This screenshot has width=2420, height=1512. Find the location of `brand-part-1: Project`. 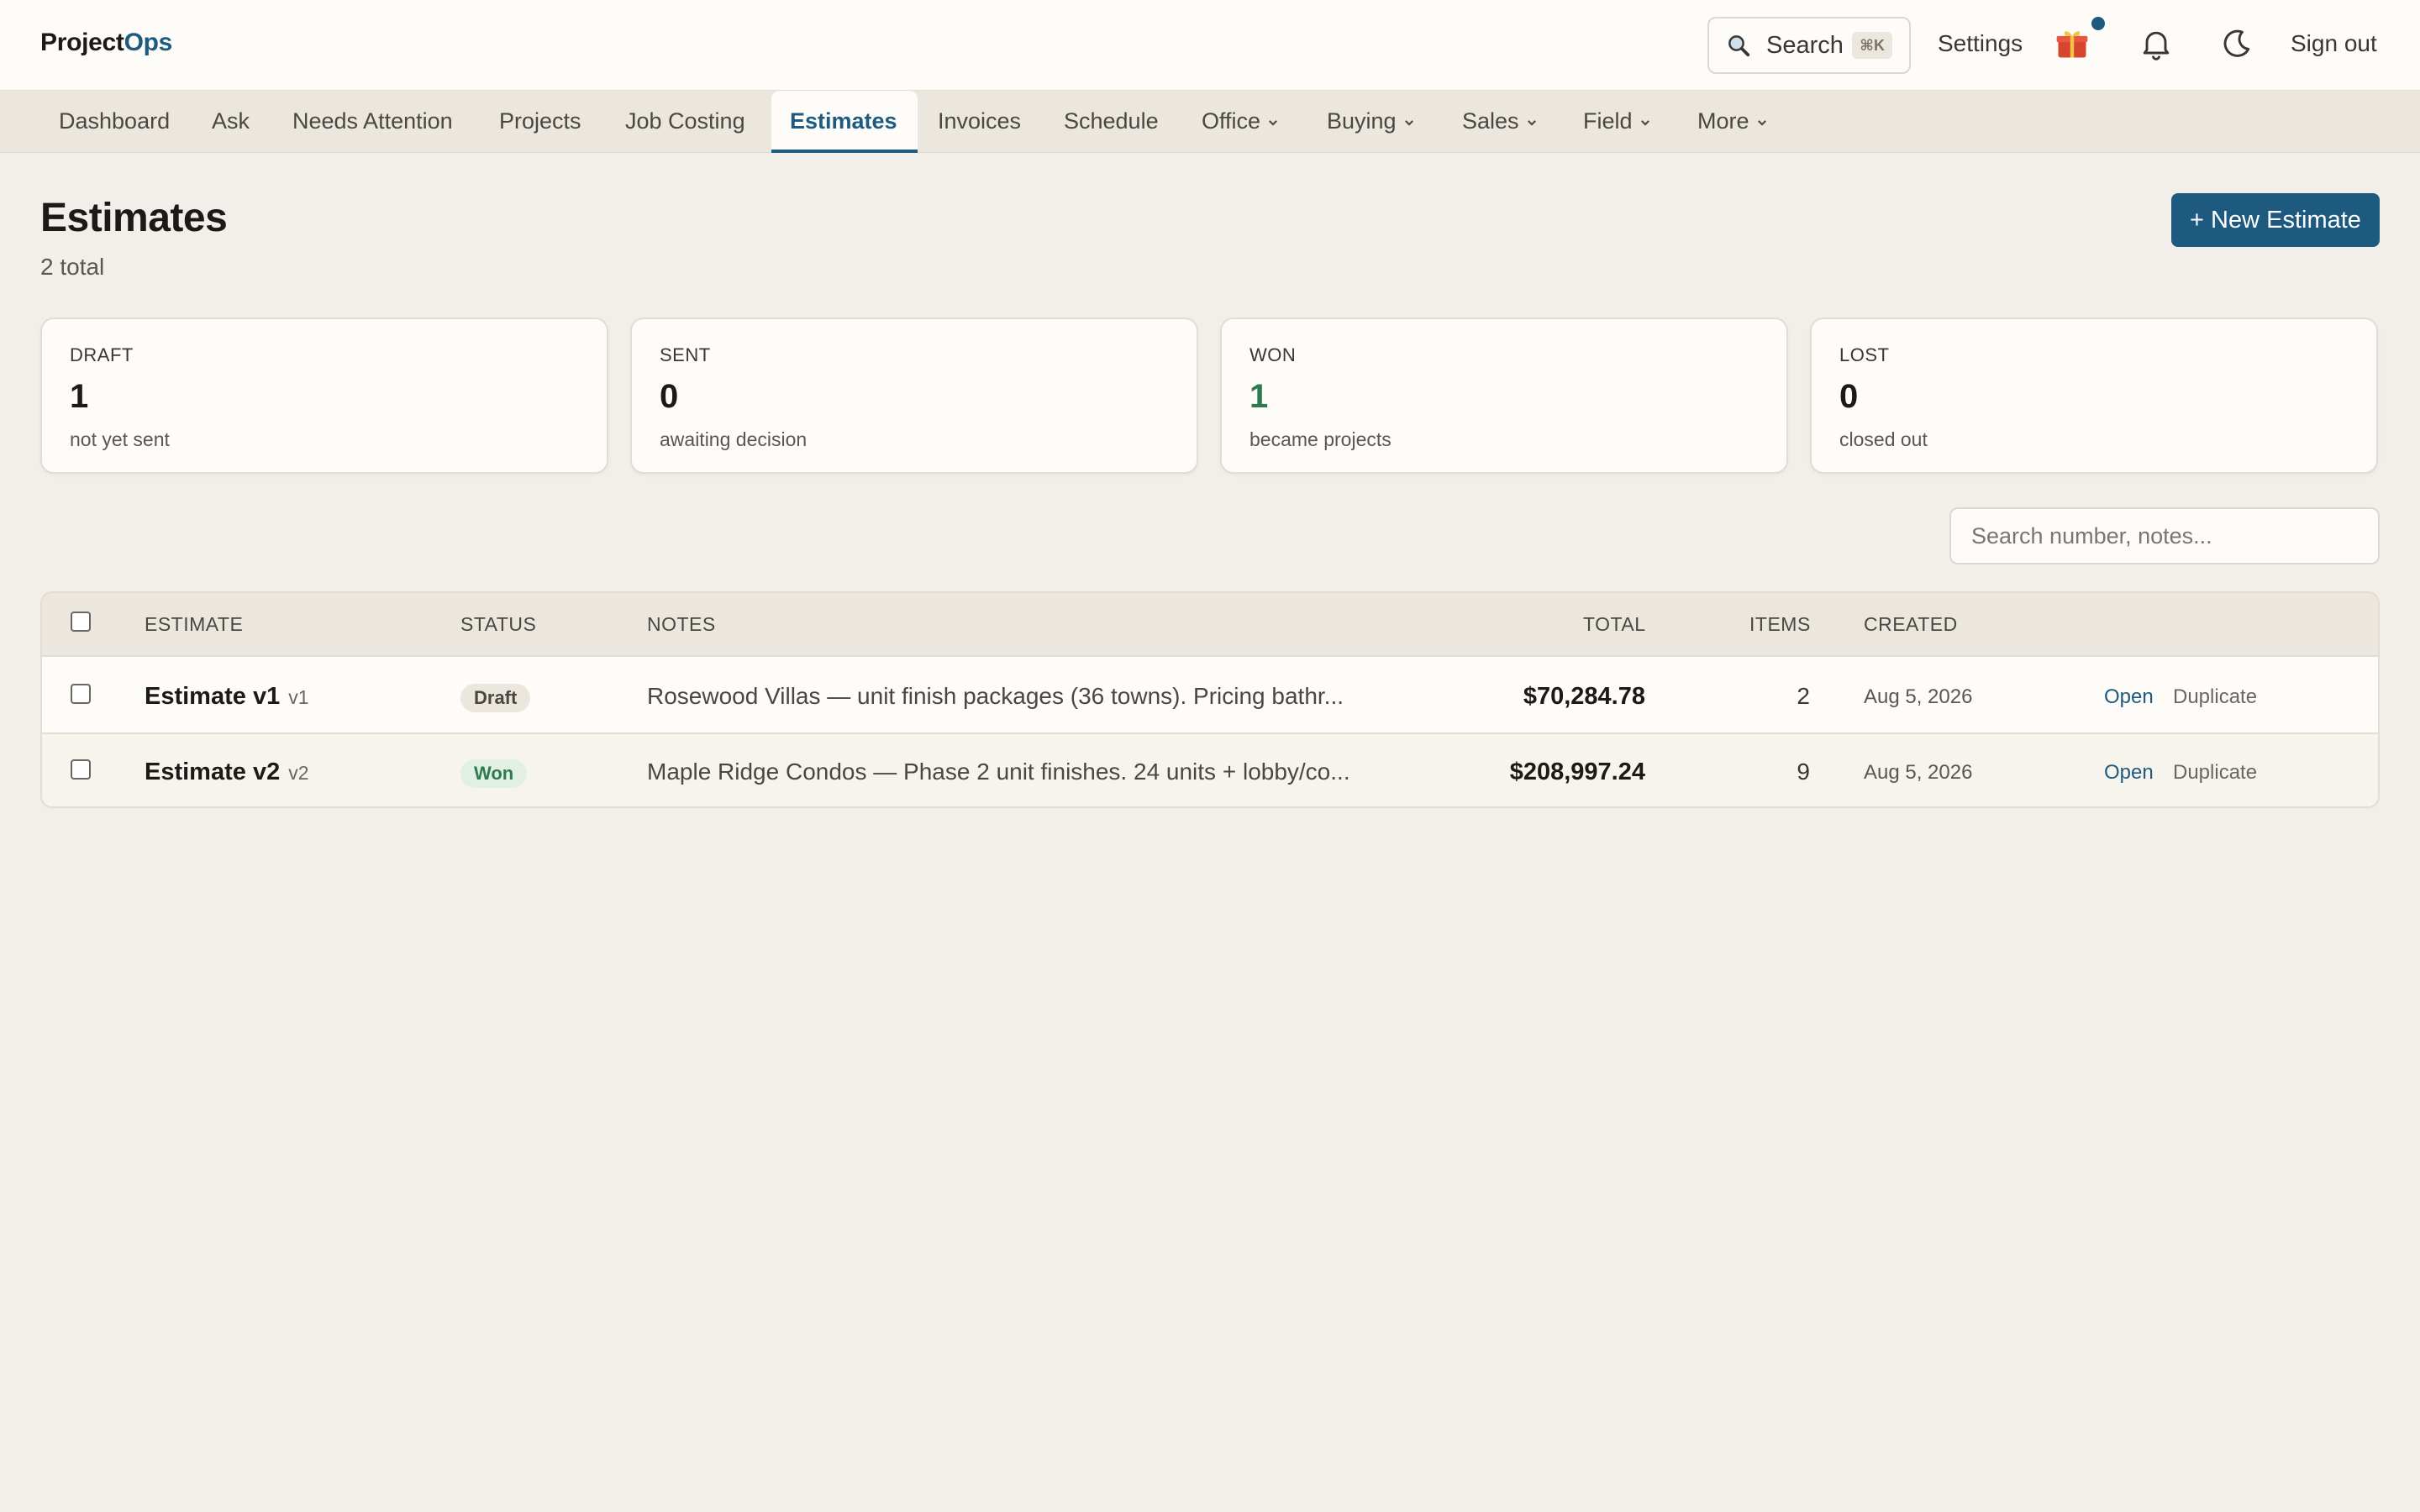

brand-part-1: Project is located at coordinates (82, 42).